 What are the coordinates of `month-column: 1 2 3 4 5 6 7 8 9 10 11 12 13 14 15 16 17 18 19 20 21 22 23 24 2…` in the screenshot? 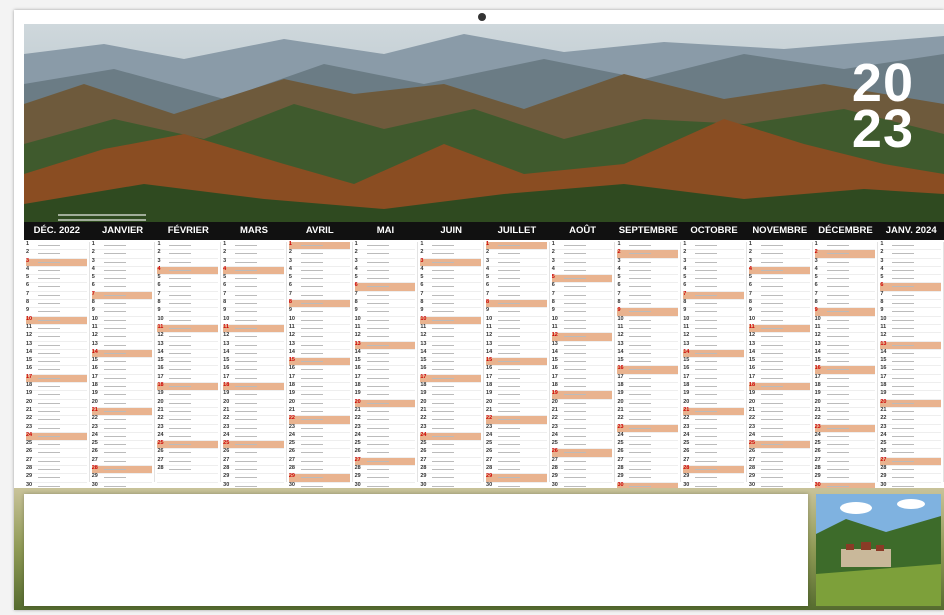 It's located at (386, 370).